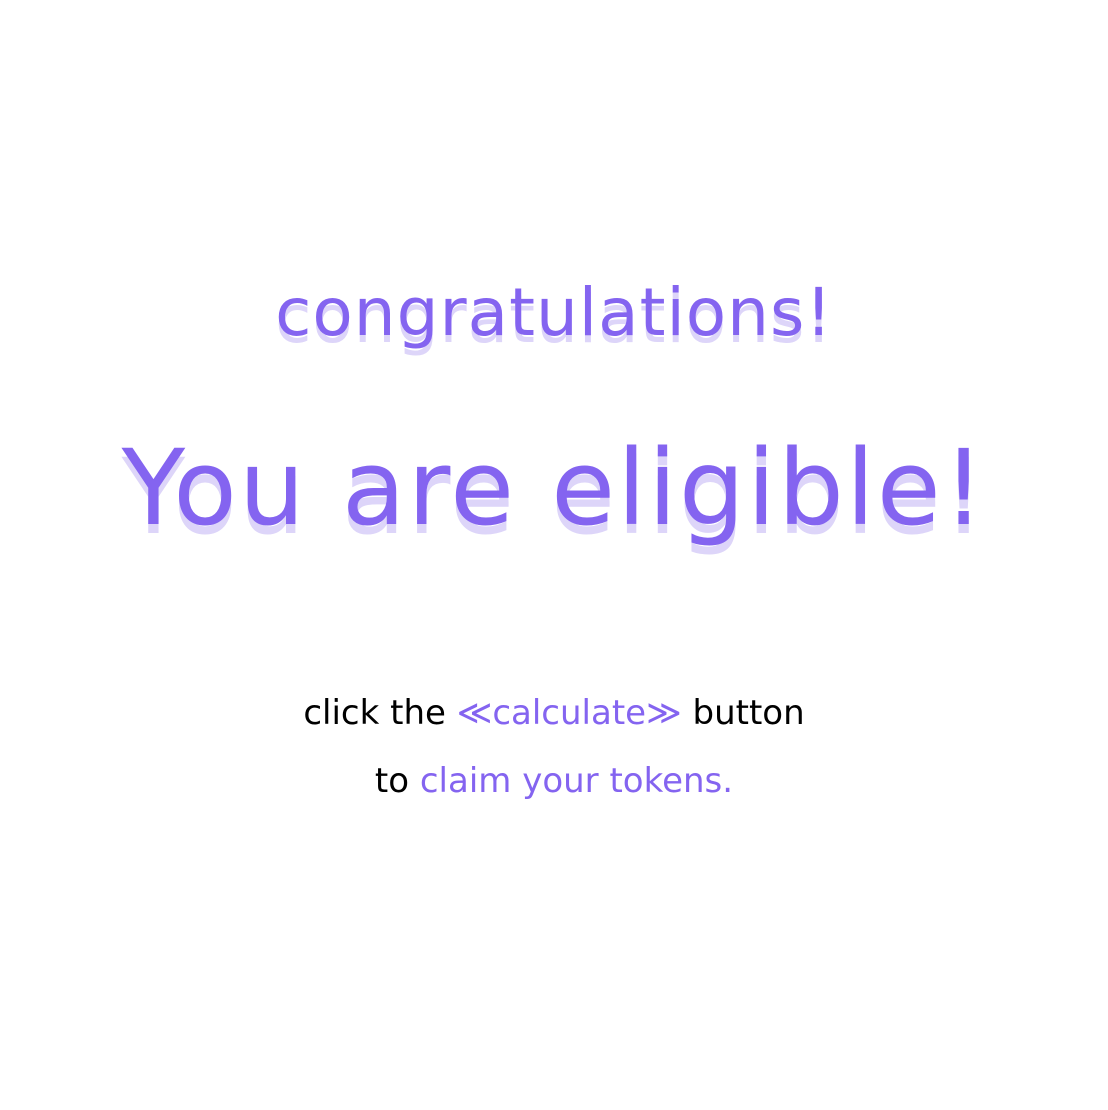 The height and width of the screenshot is (1110, 1108). I want to click on calculate-button-reference: ≪calculate≫, so click(569, 713).